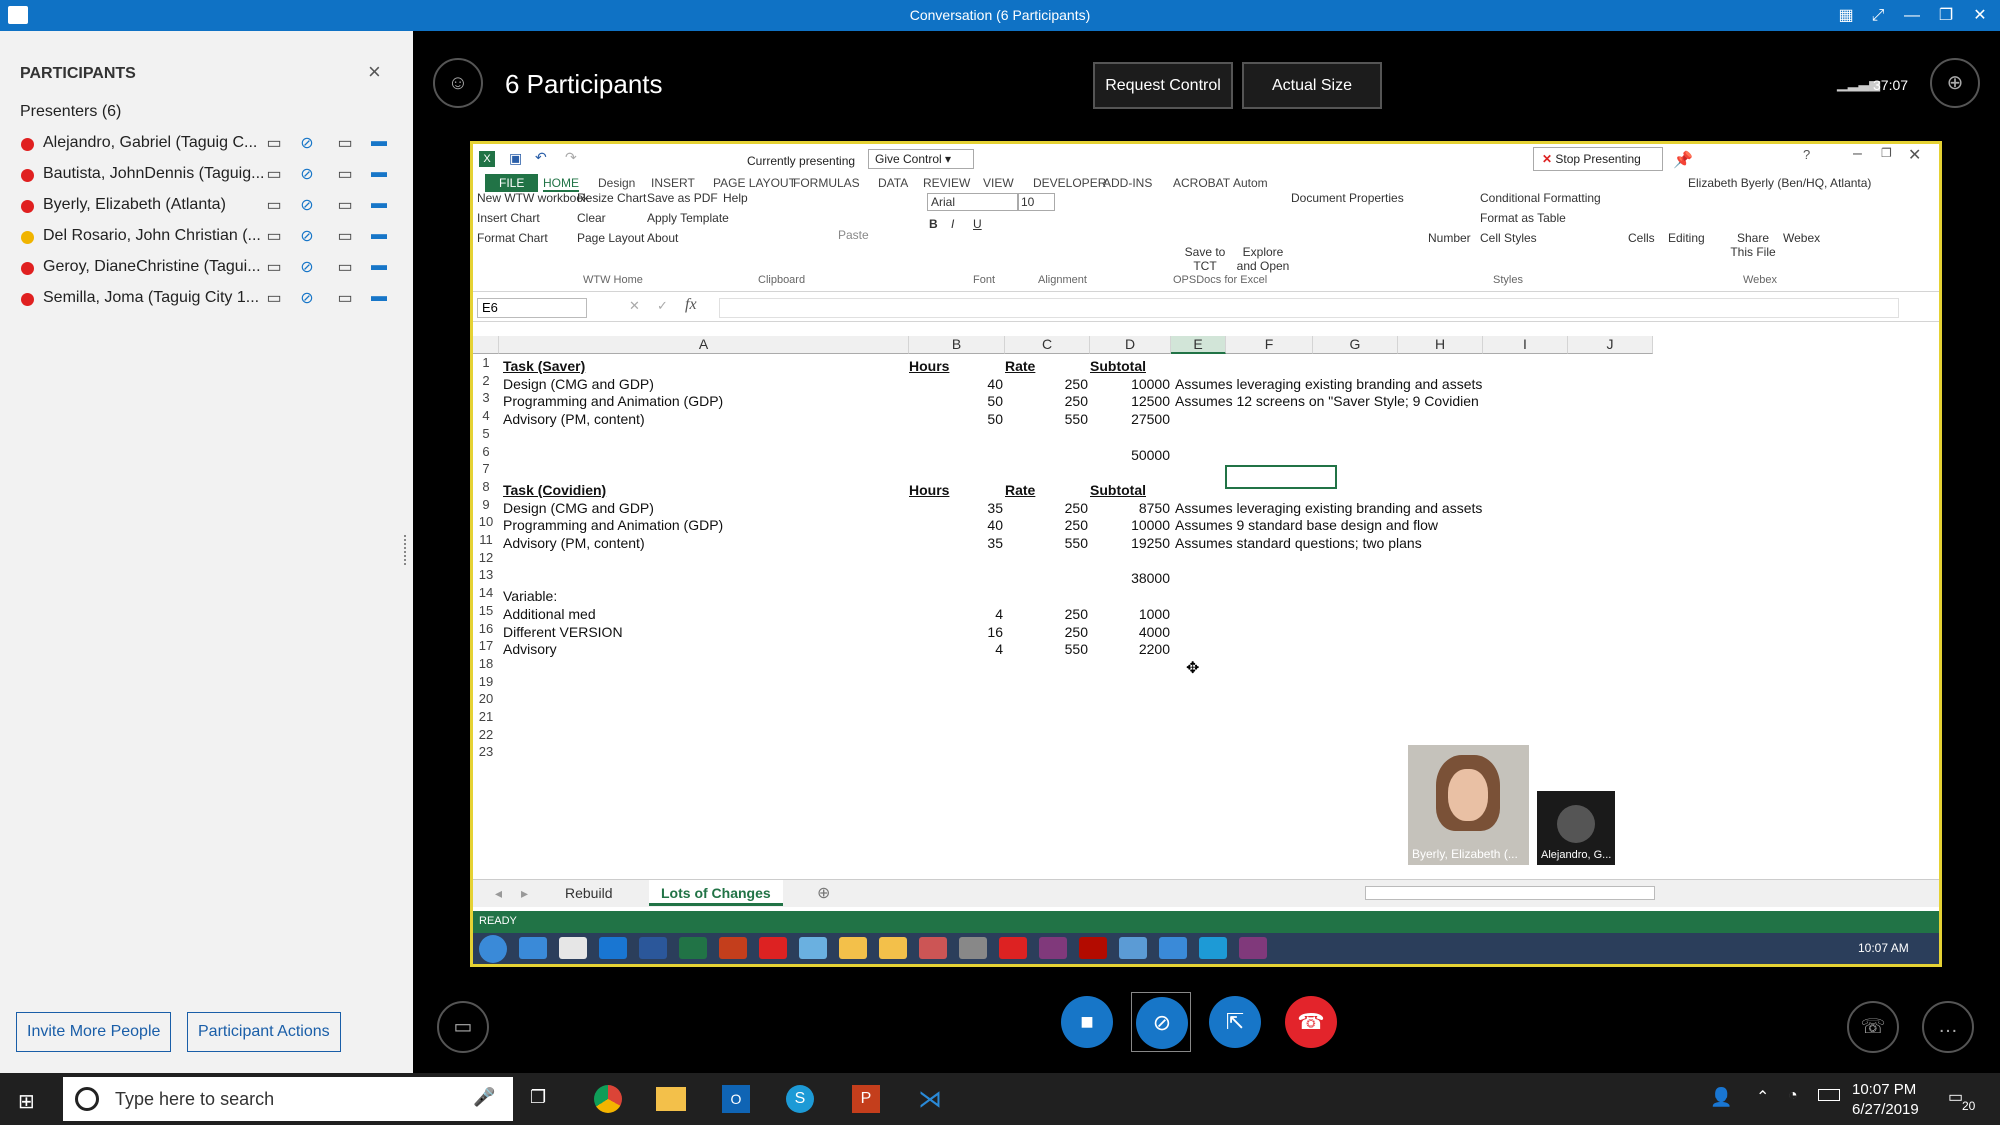 The width and height of the screenshot is (2000, 1125). Describe the element at coordinates (1449, 238) in the screenshot. I see `number-button: Number` at that location.